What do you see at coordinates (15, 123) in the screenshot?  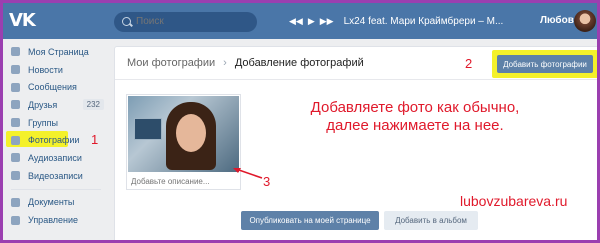 I see `groups-icon` at bounding box center [15, 123].